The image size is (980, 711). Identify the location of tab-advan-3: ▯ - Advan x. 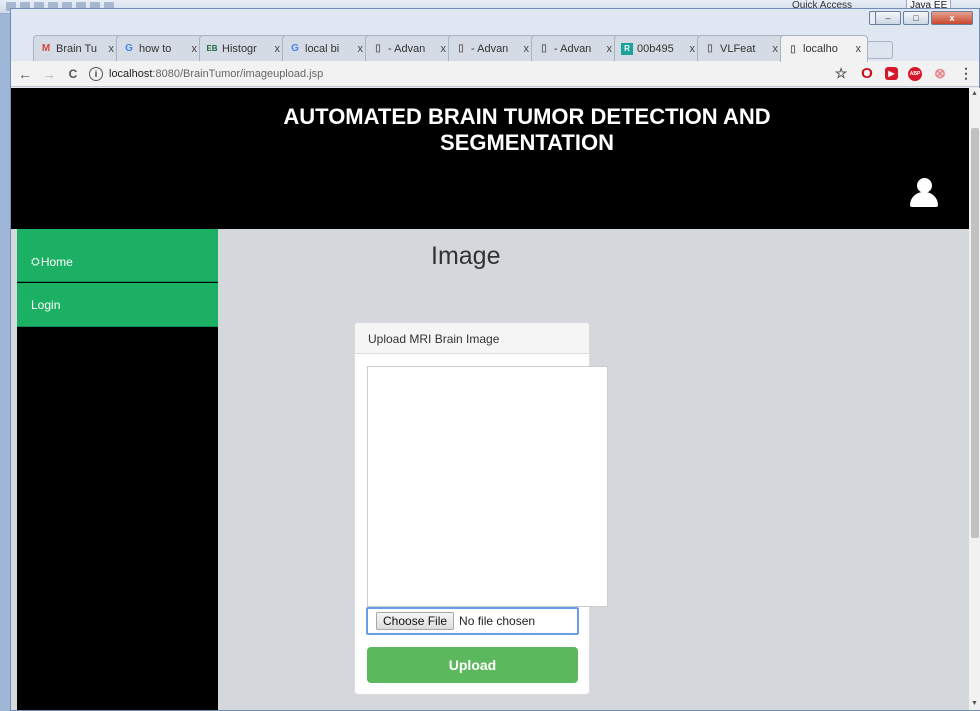
(575, 48).